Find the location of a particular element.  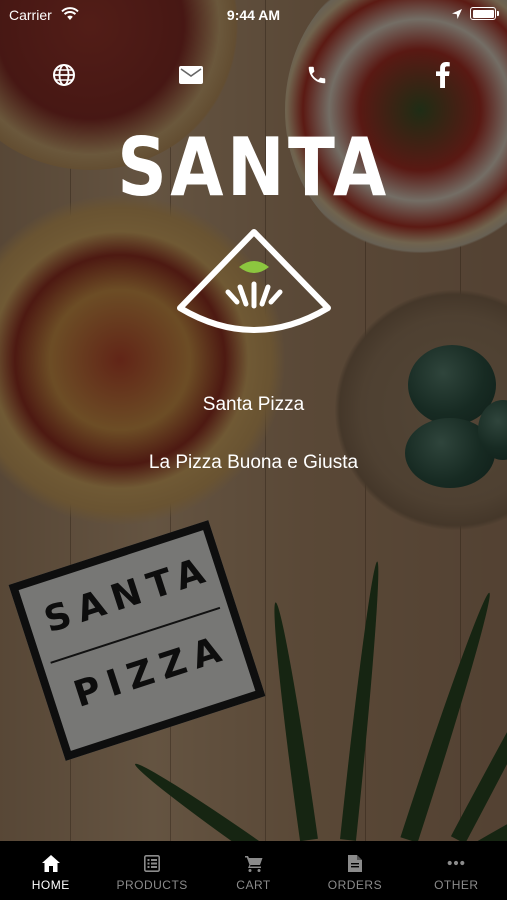

tab-home: HOME is located at coordinates (50, 870).